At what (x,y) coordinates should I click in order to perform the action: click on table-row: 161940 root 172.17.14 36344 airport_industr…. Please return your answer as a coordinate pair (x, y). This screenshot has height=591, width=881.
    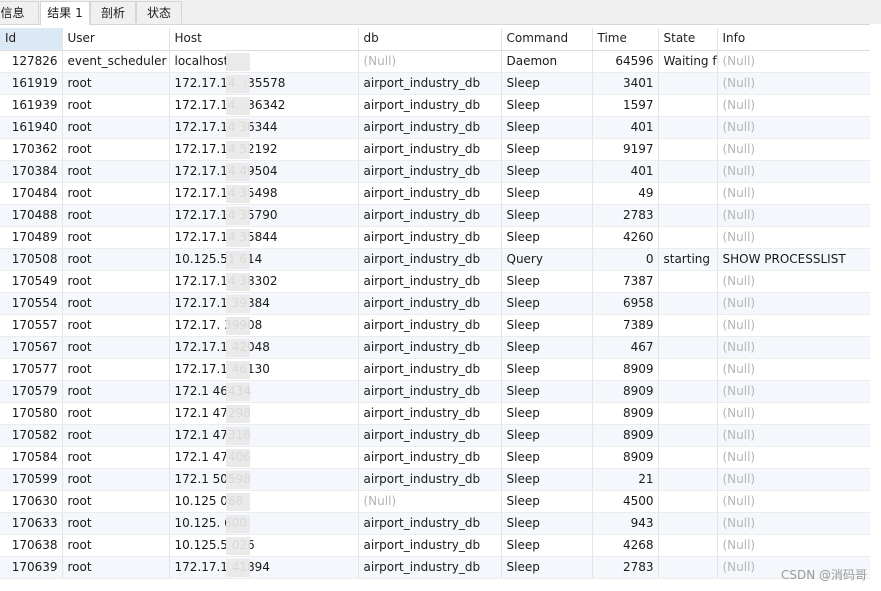
    Looking at the image, I should click on (435, 127).